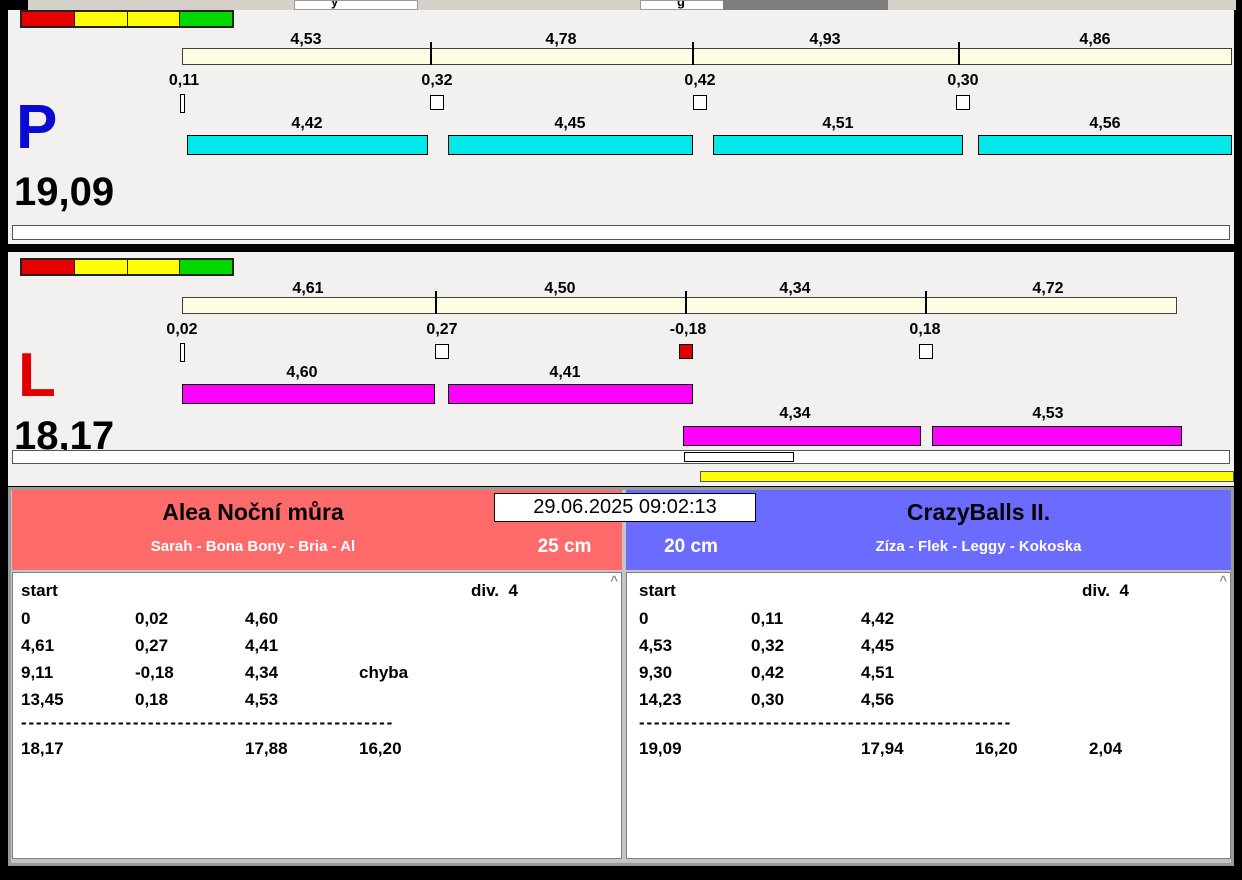  What do you see at coordinates (42, 699) in the screenshot?
I see `log-cell: 13,45` at bounding box center [42, 699].